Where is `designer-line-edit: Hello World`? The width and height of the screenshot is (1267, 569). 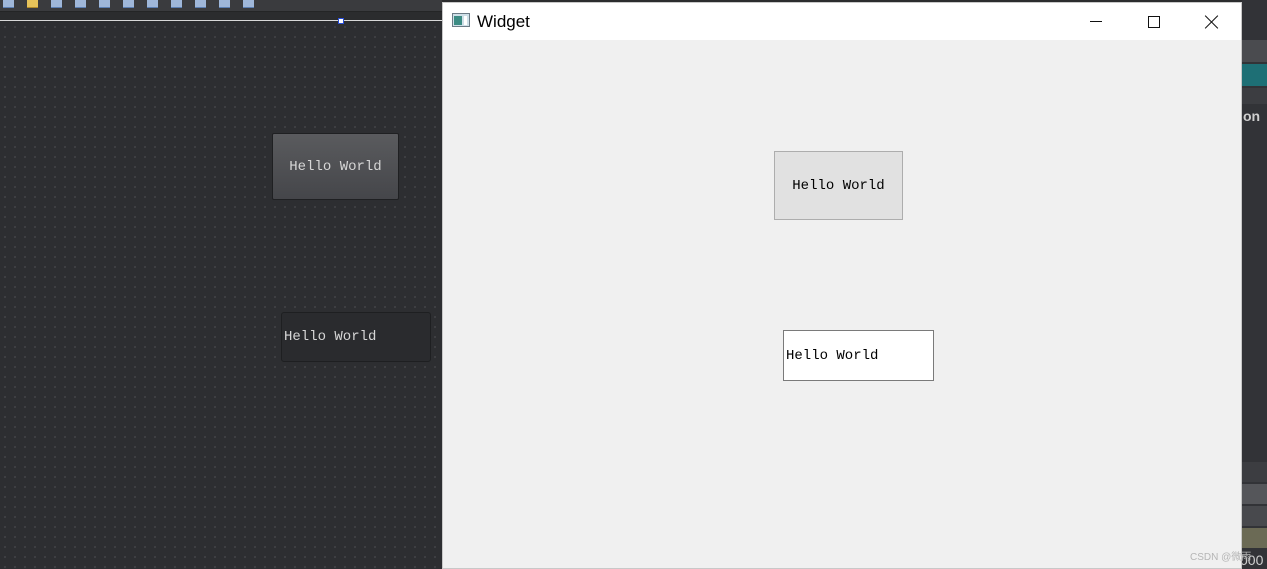
designer-line-edit: Hello World is located at coordinates (356, 337).